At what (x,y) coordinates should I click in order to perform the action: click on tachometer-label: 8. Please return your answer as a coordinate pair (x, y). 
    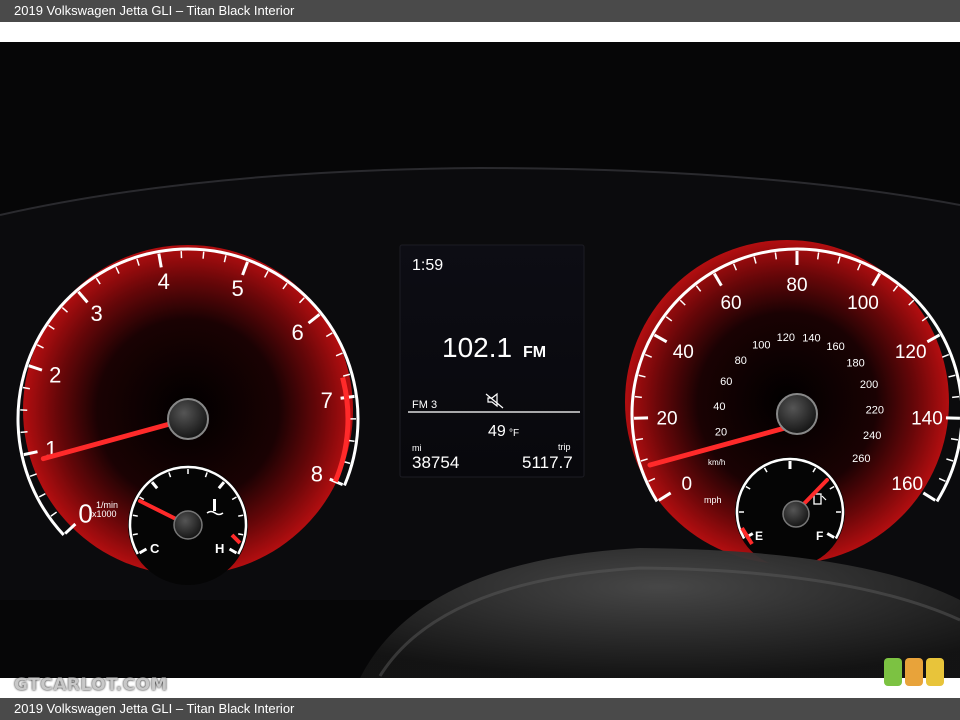
    Looking at the image, I should click on (317, 474).